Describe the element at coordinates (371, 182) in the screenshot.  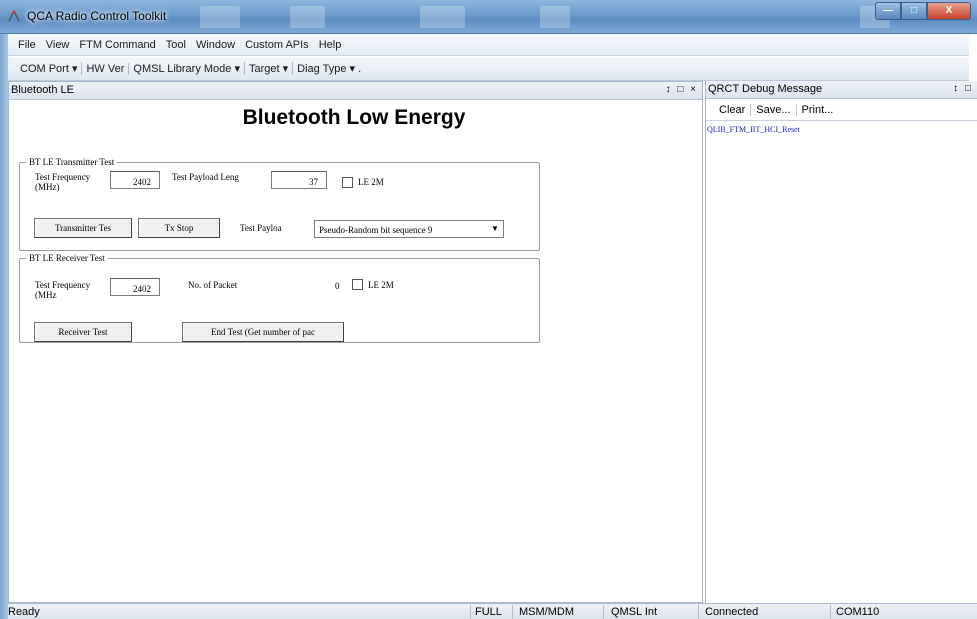
I see `tx-le2m-label: LE 2M` at that location.